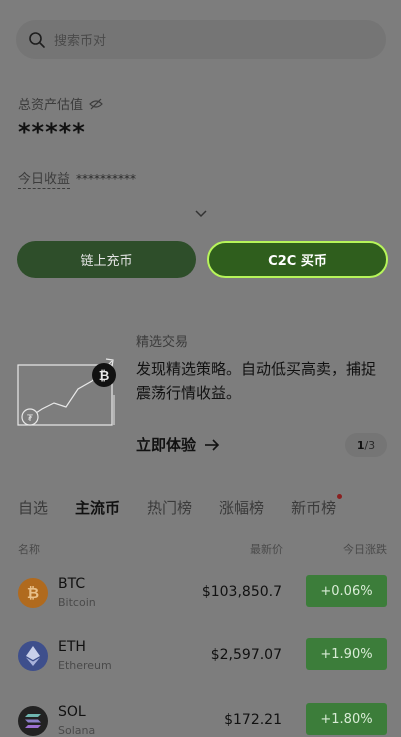 The image size is (401, 737). I want to click on trading-chart-illustration: ₮ ₿, so click(66, 392).